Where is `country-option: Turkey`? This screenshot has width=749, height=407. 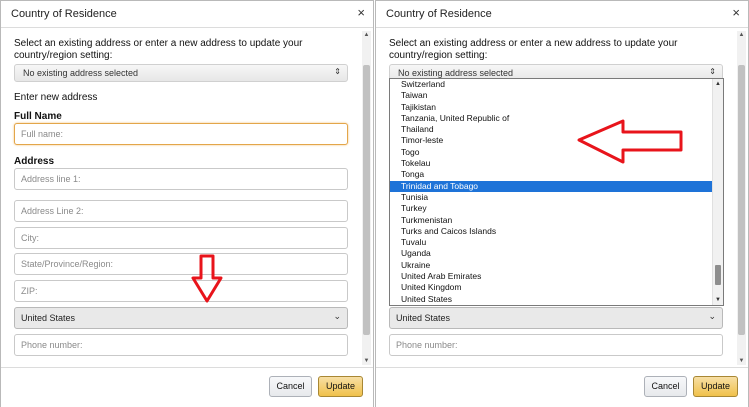 country-option: Turkey is located at coordinates (556, 208).